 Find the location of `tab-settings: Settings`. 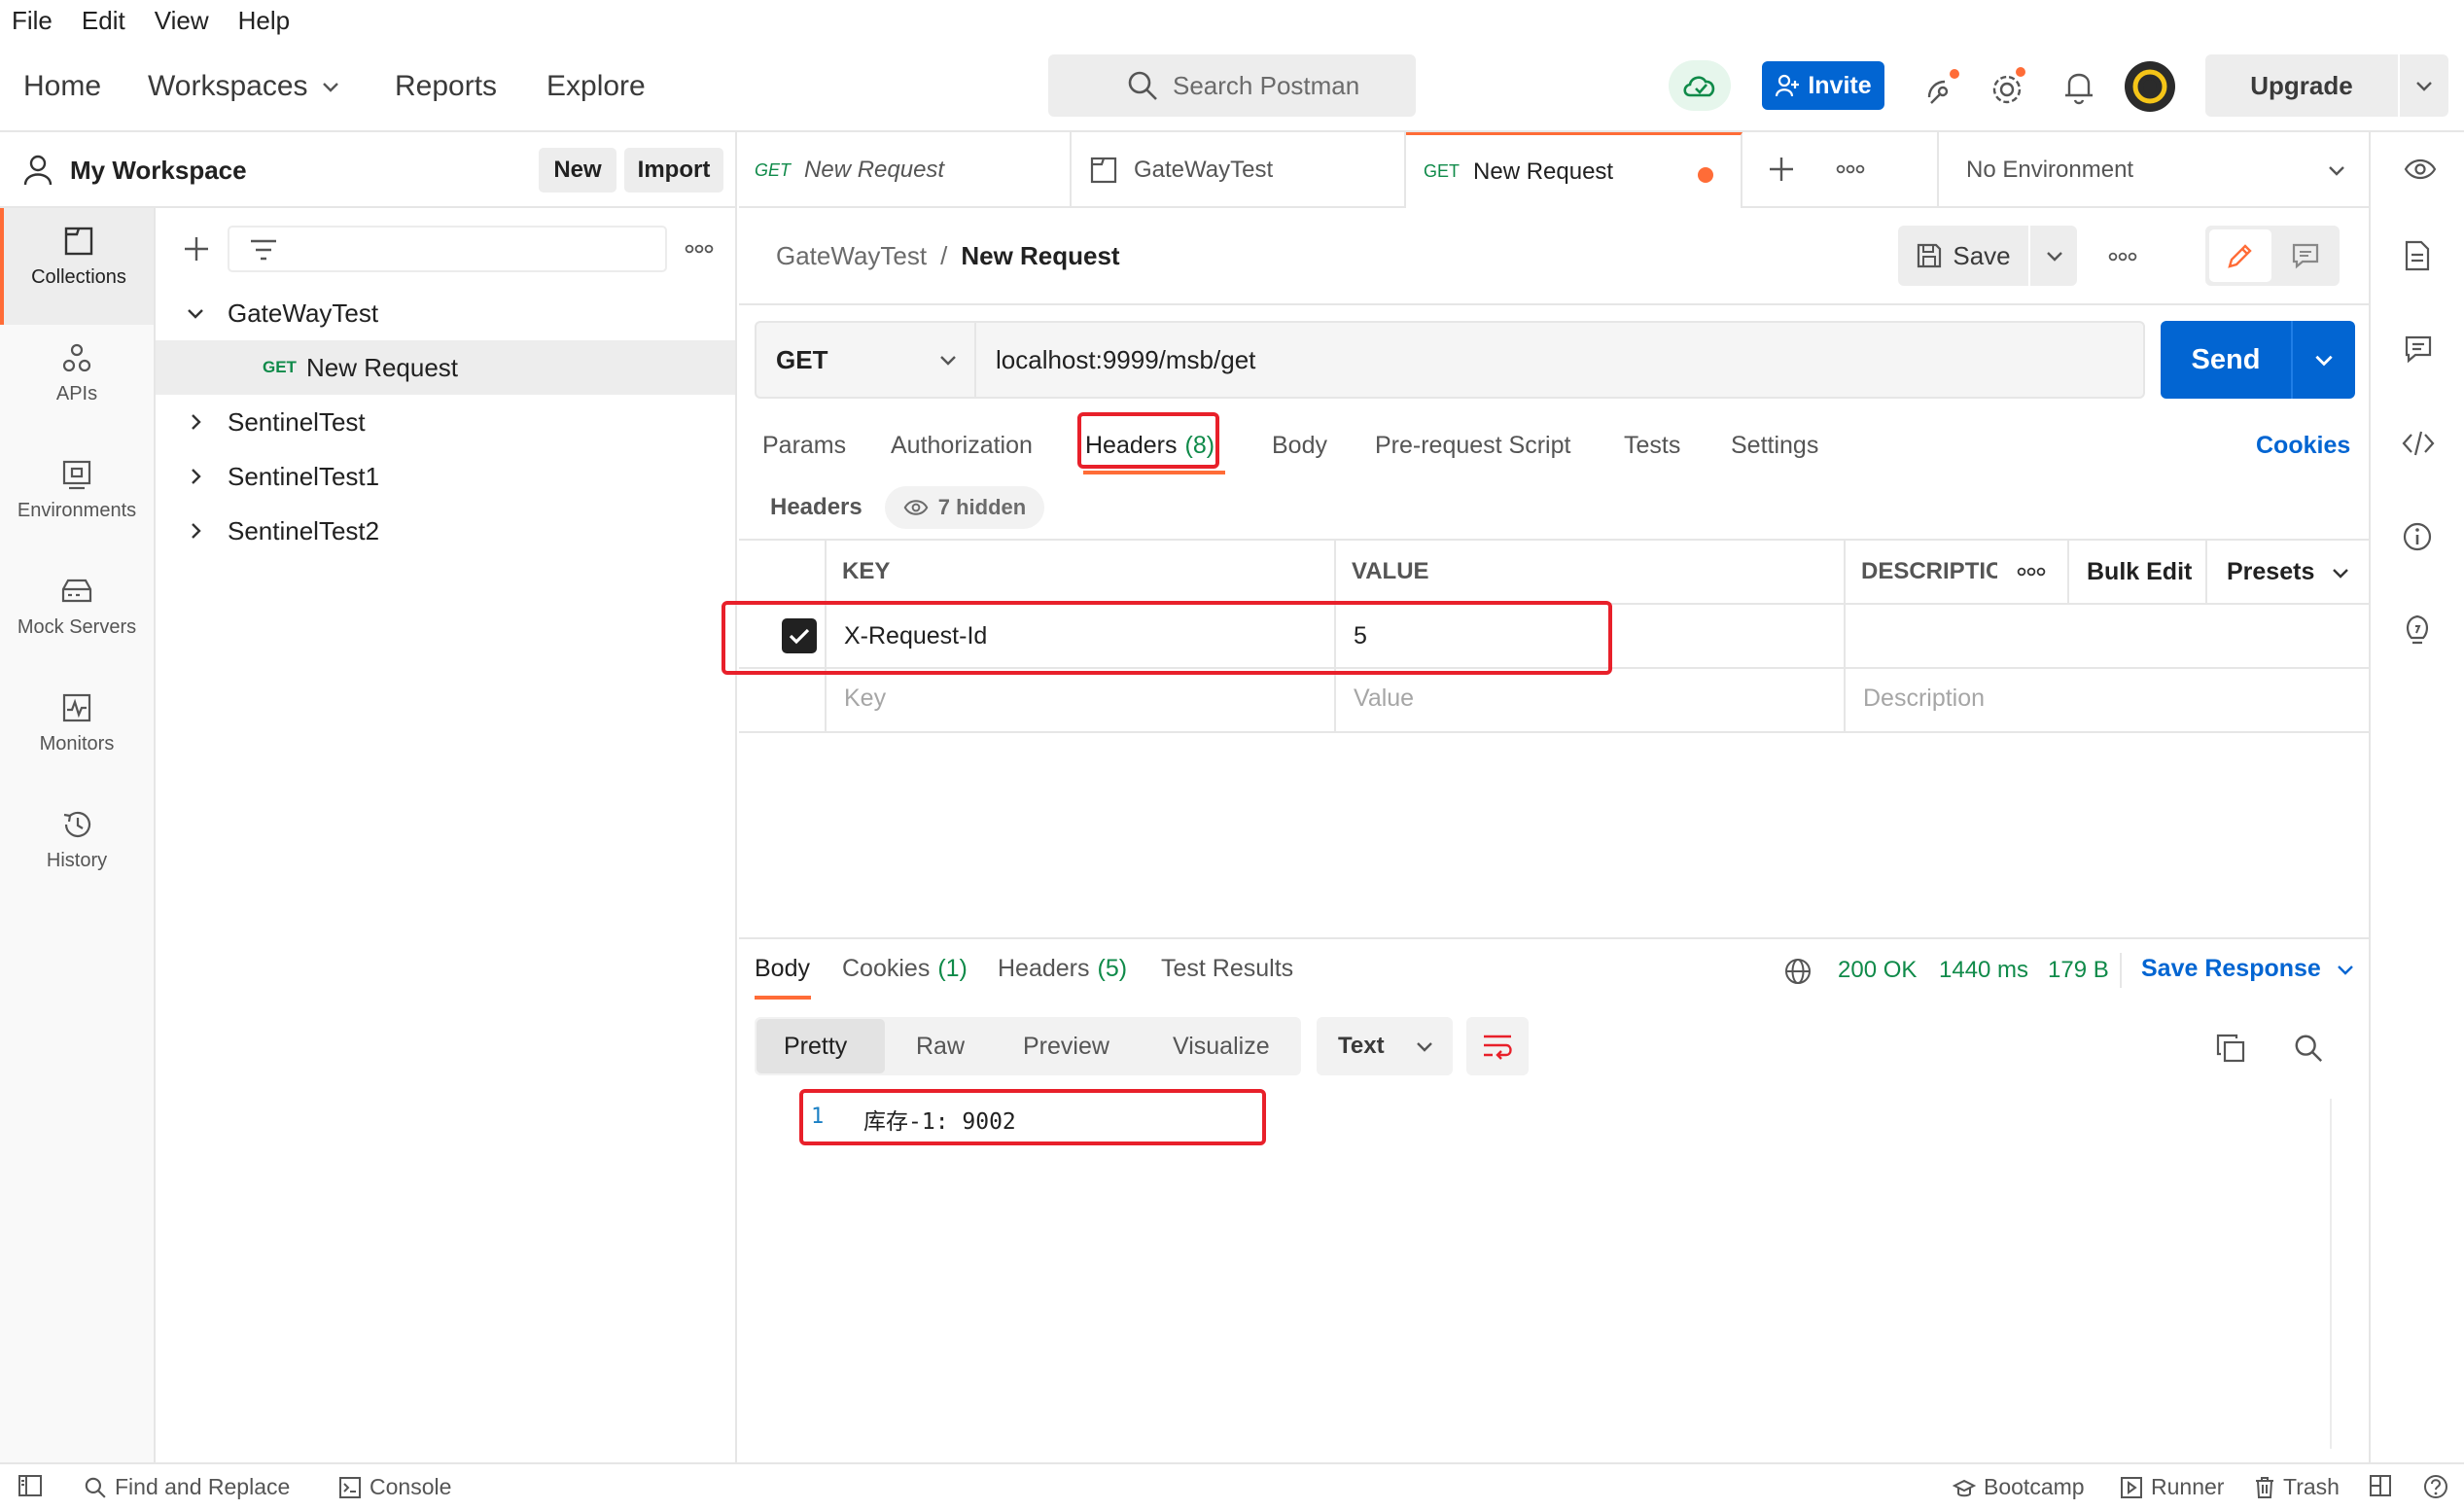

tab-settings: Settings is located at coordinates (1774, 446).